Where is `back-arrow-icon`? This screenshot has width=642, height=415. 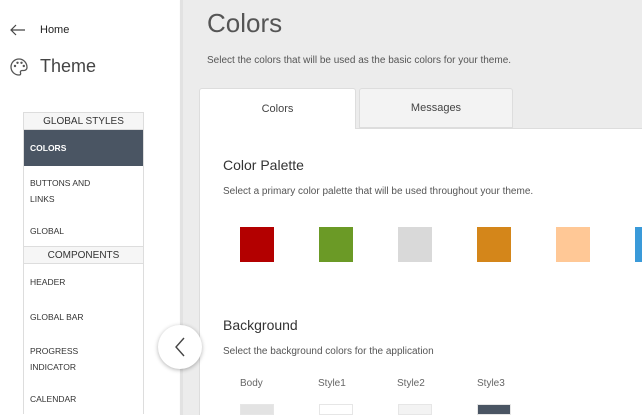
back-arrow-icon is located at coordinates (17, 30).